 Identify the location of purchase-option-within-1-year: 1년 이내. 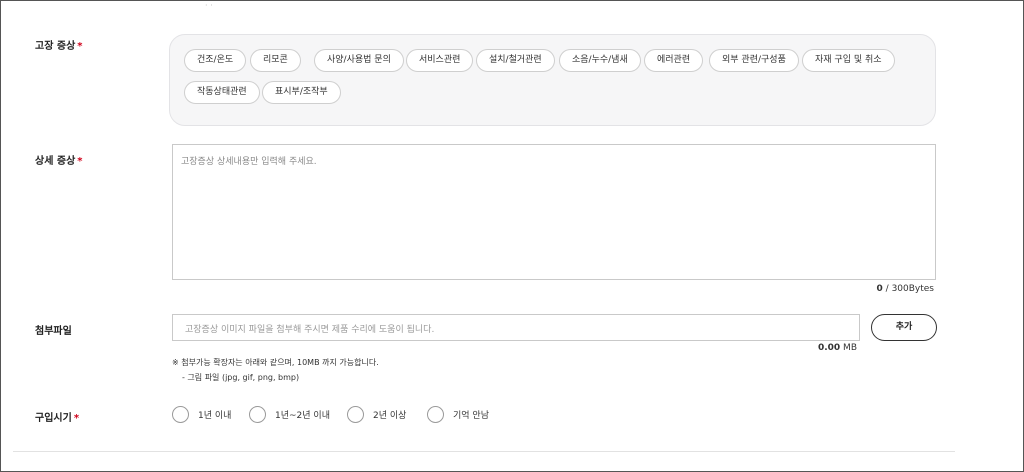
(201, 414).